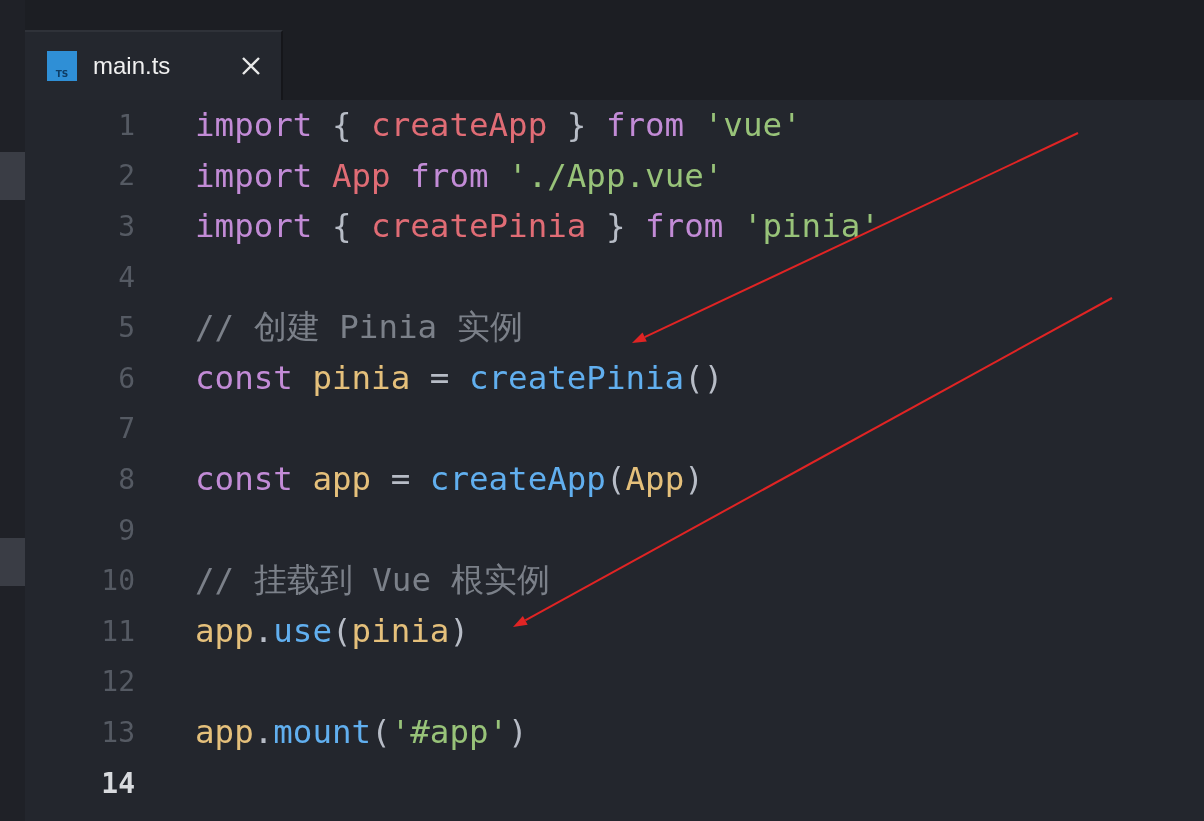 This screenshot has width=1204, height=821. Describe the element at coordinates (372, 580) in the screenshot. I see `code-line: // 挂载到 Vue 根实例` at that location.